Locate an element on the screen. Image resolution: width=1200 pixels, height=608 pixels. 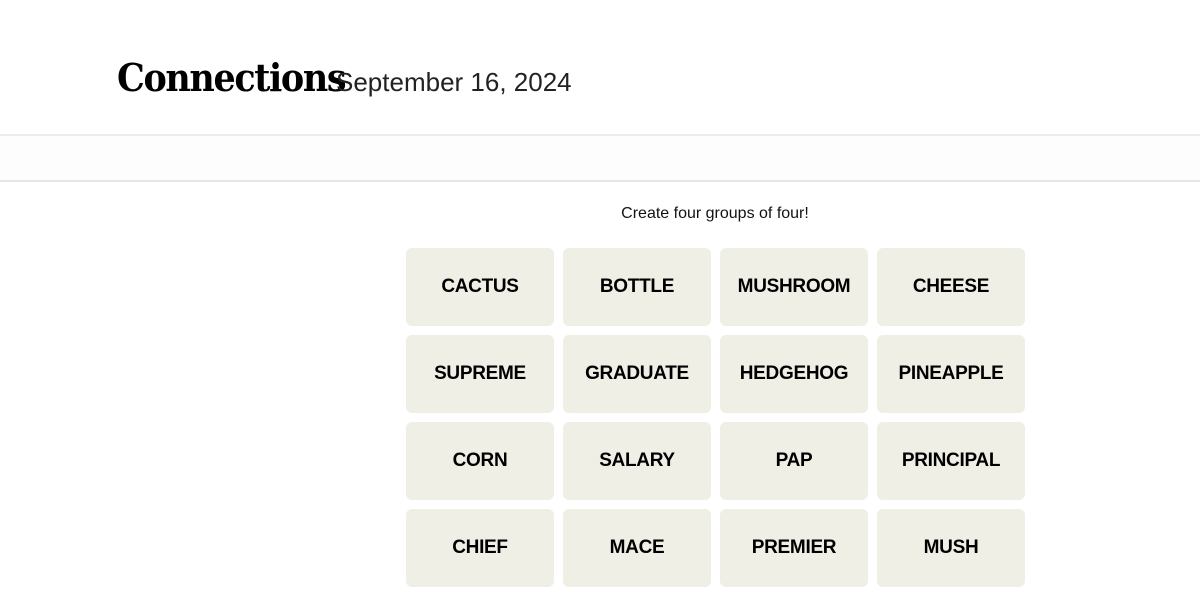
toolbar-bar is located at coordinates (600, 158).